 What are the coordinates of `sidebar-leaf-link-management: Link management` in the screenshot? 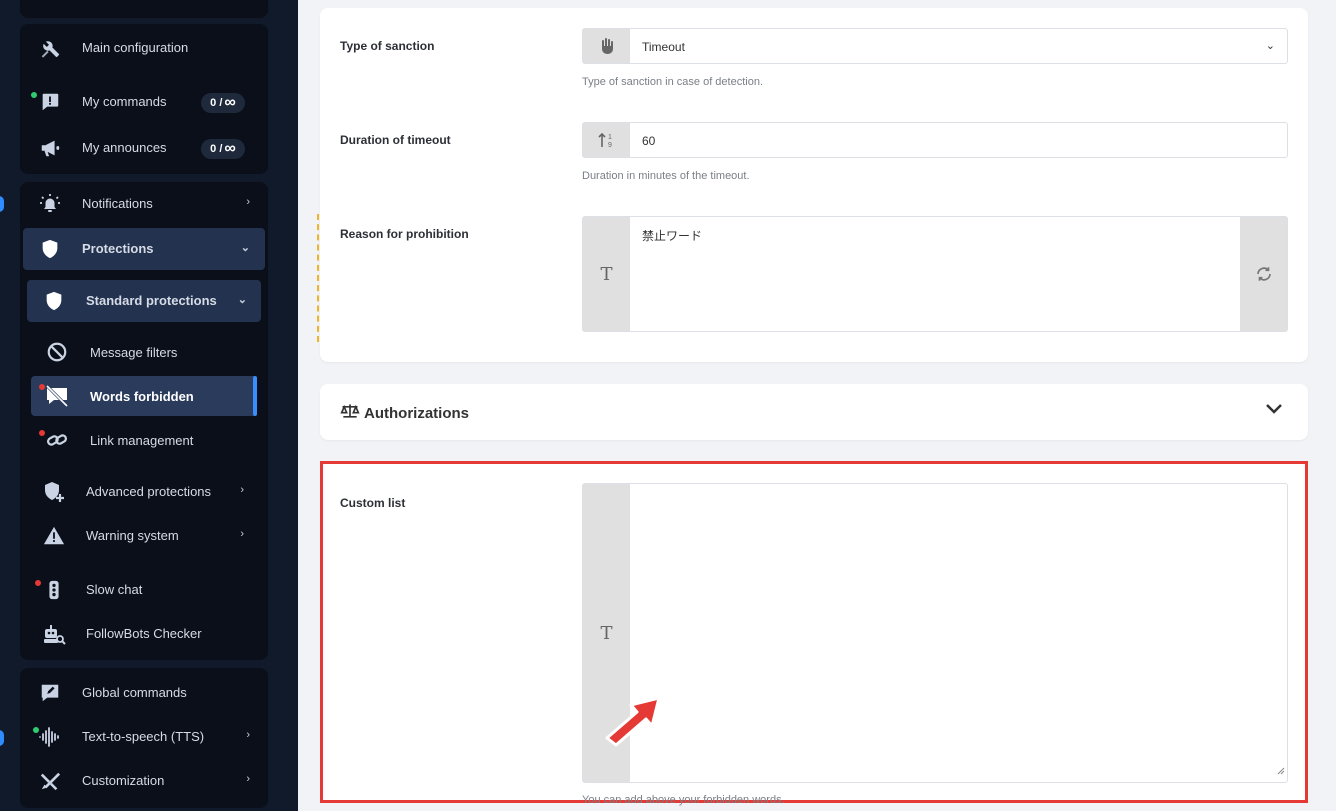 It's located at (144, 440).